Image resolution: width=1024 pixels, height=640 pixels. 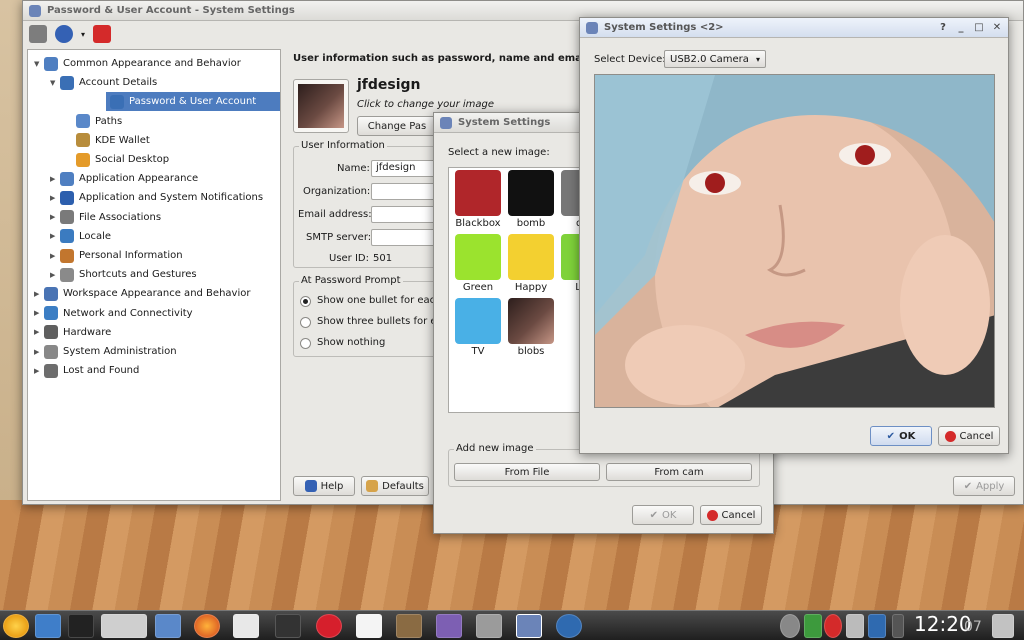 I want to click on tree-item: Paths, so click(x=153, y=121).